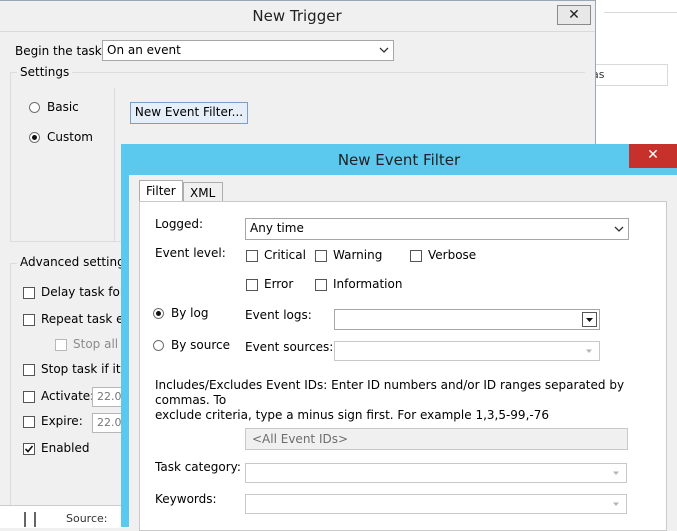 The image size is (677, 531). What do you see at coordinates (248, 50) in the screenshot?
I see `begin-task-dropdown: On an event` at bounding box center [248, 50].